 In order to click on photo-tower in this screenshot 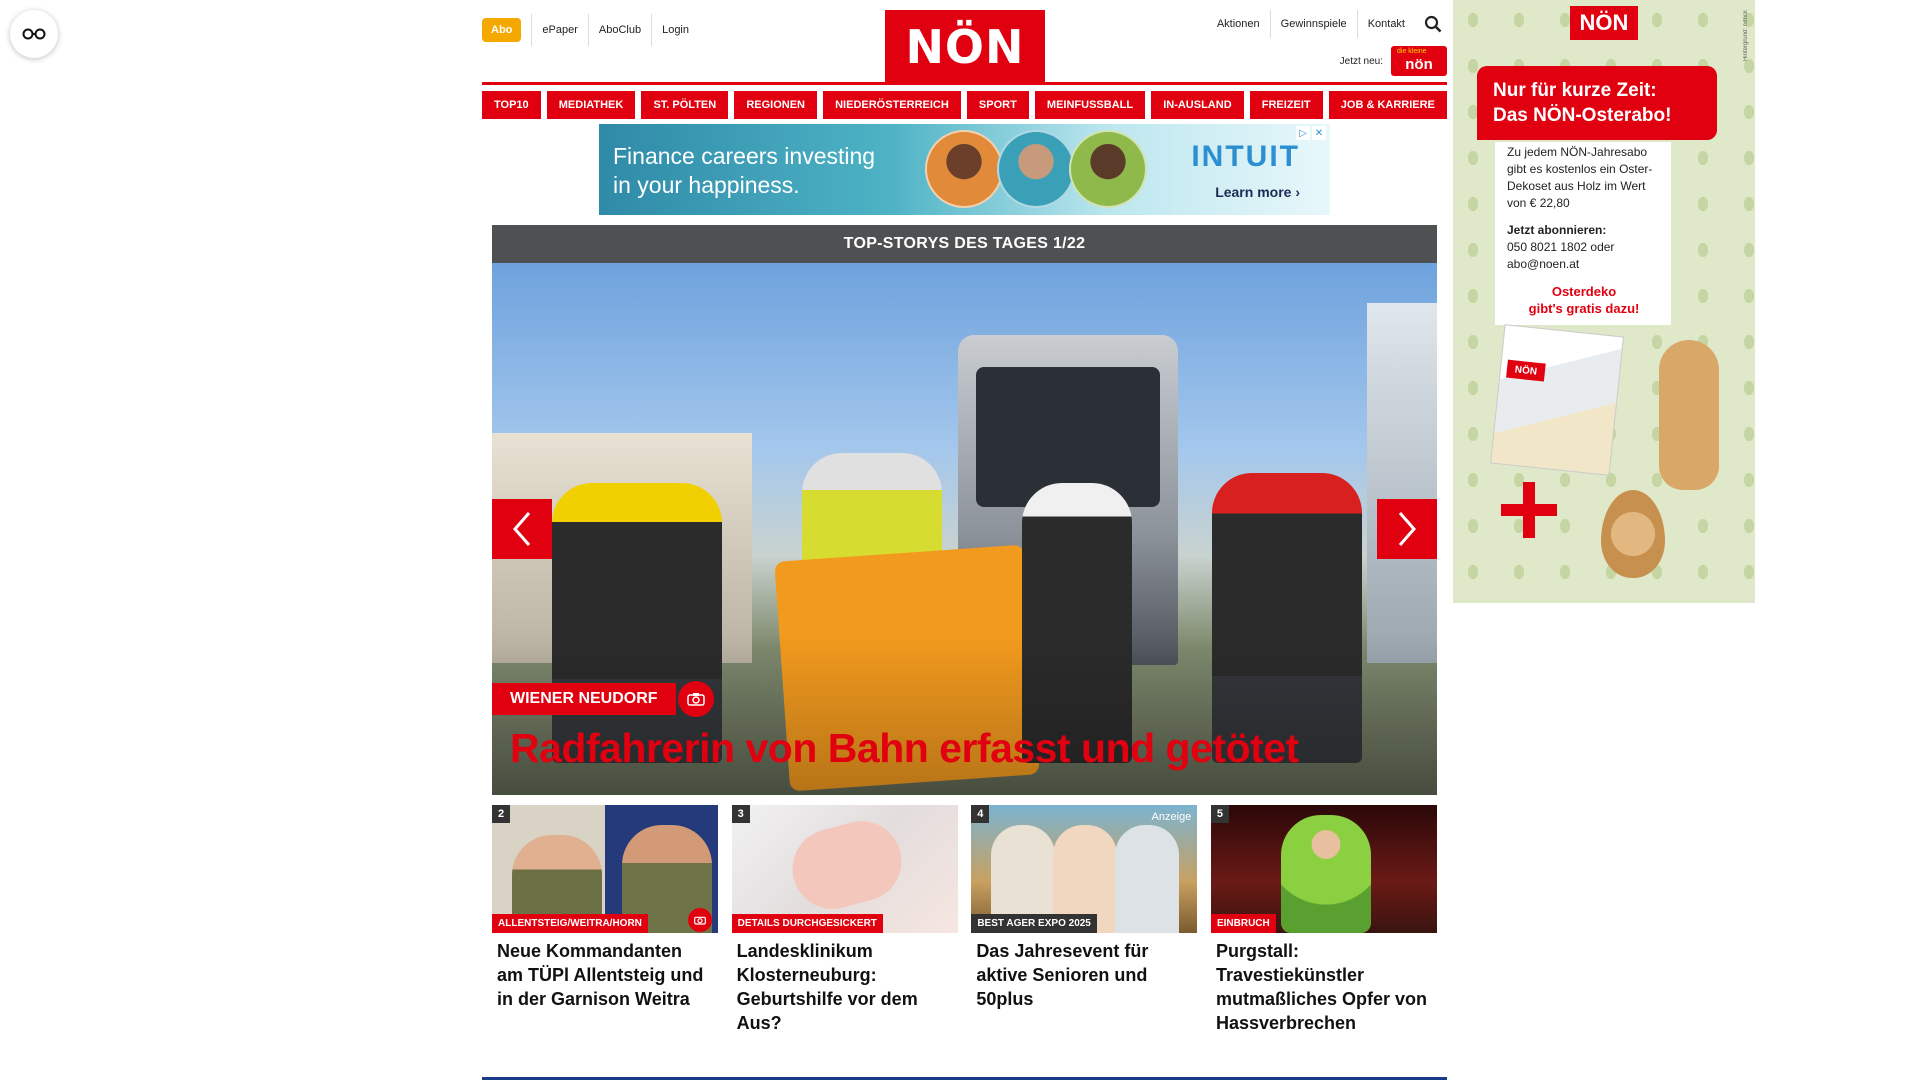, I will do `click(1402, 483)`.